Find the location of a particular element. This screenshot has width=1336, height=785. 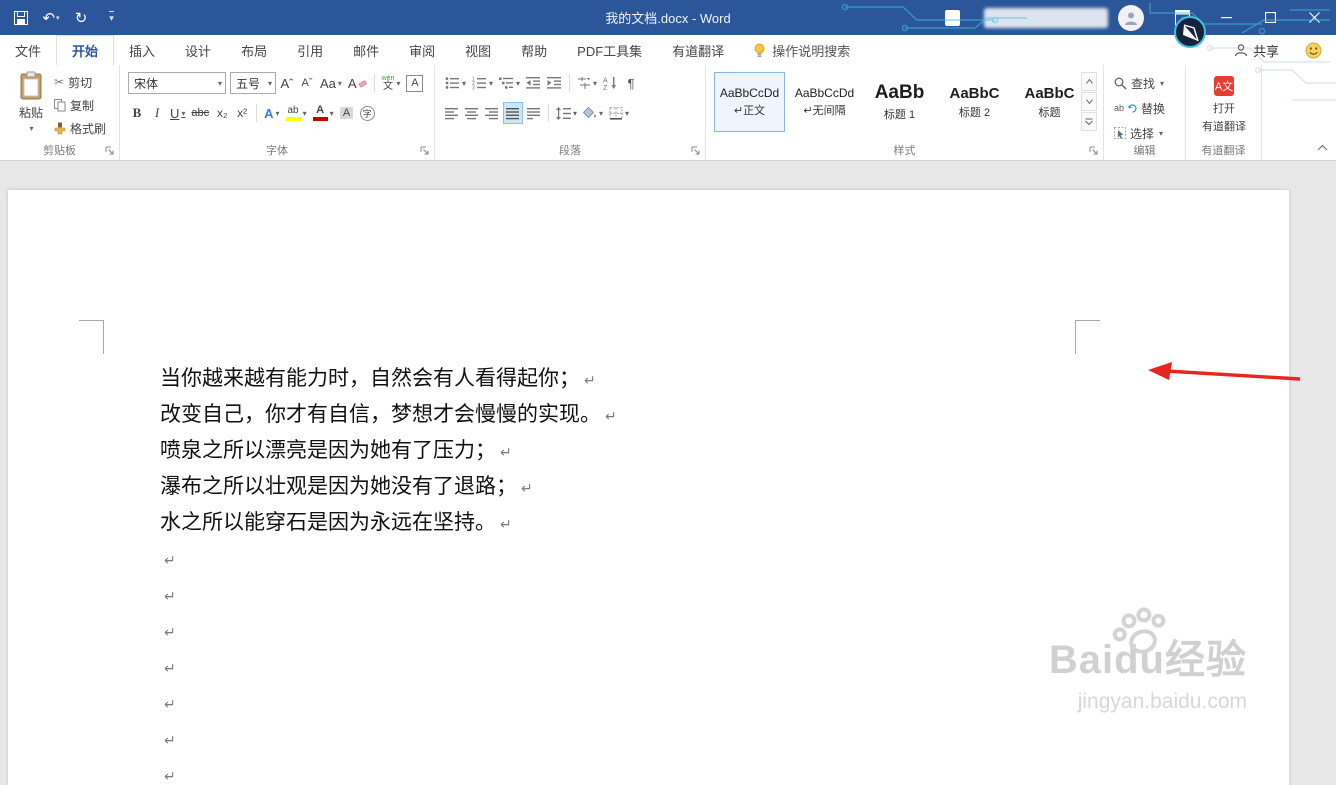

tab-help: 帮助 is located at coordinates (534, 50).